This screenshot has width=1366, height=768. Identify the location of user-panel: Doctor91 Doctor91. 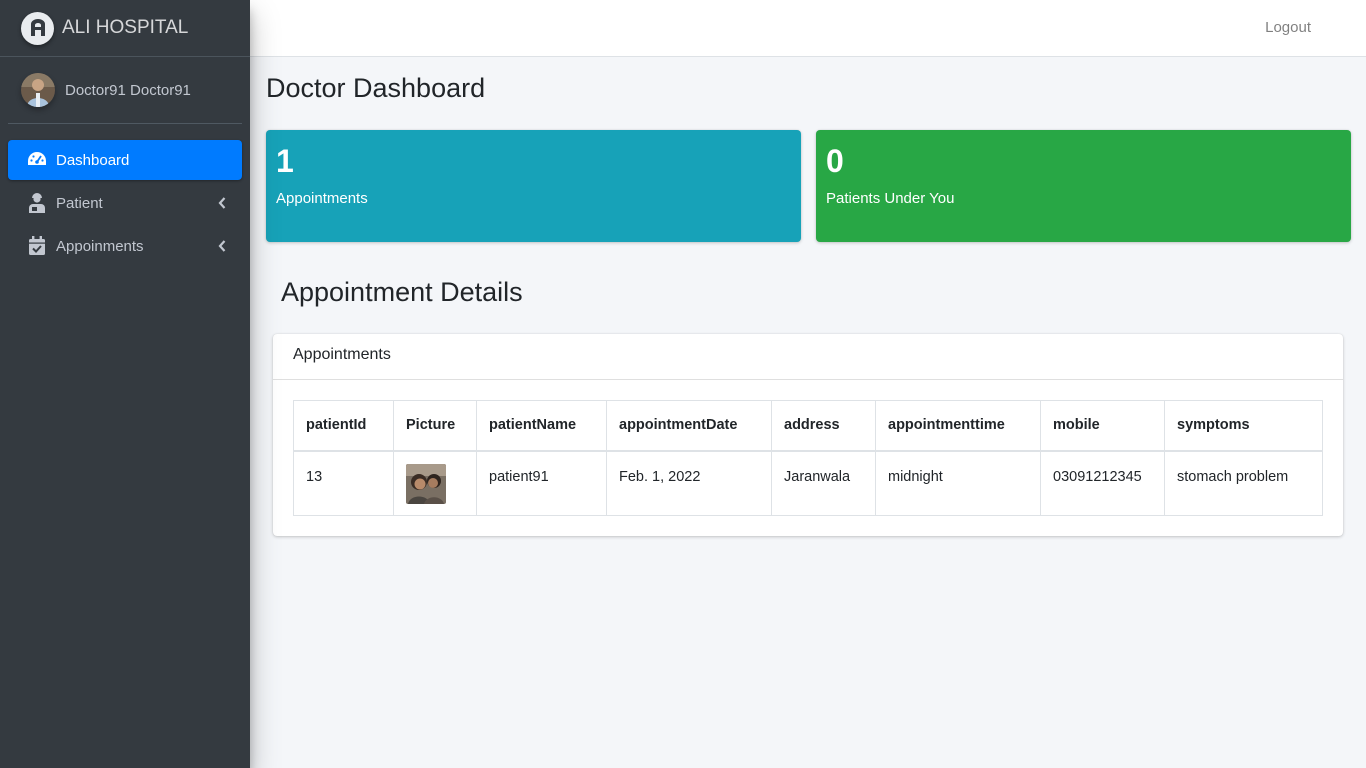
(125, 90).